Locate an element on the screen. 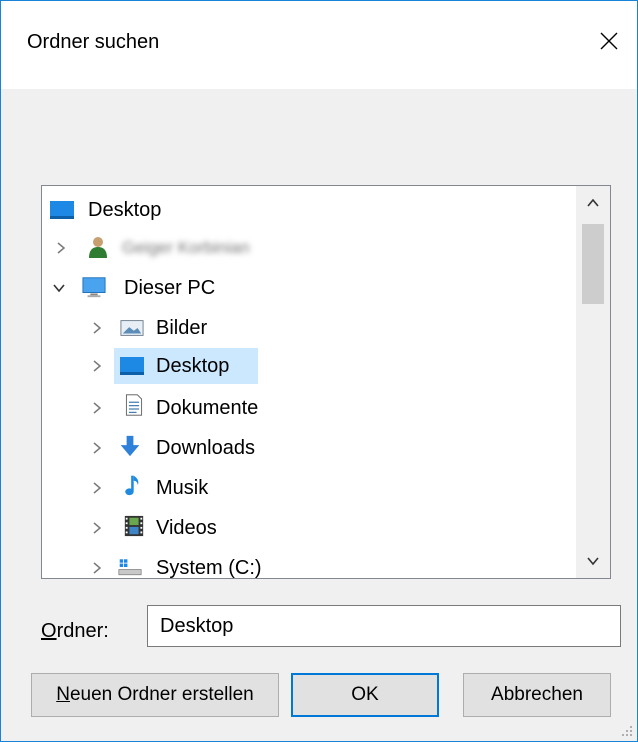 The height and width of the screenshot is (742, 638). folder-field-label: Ordner: is located at coordinates (75, 631).